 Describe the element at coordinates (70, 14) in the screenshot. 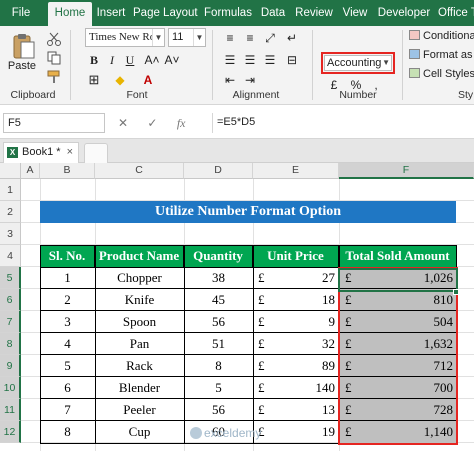

I see `tab-home: Home` at that location.